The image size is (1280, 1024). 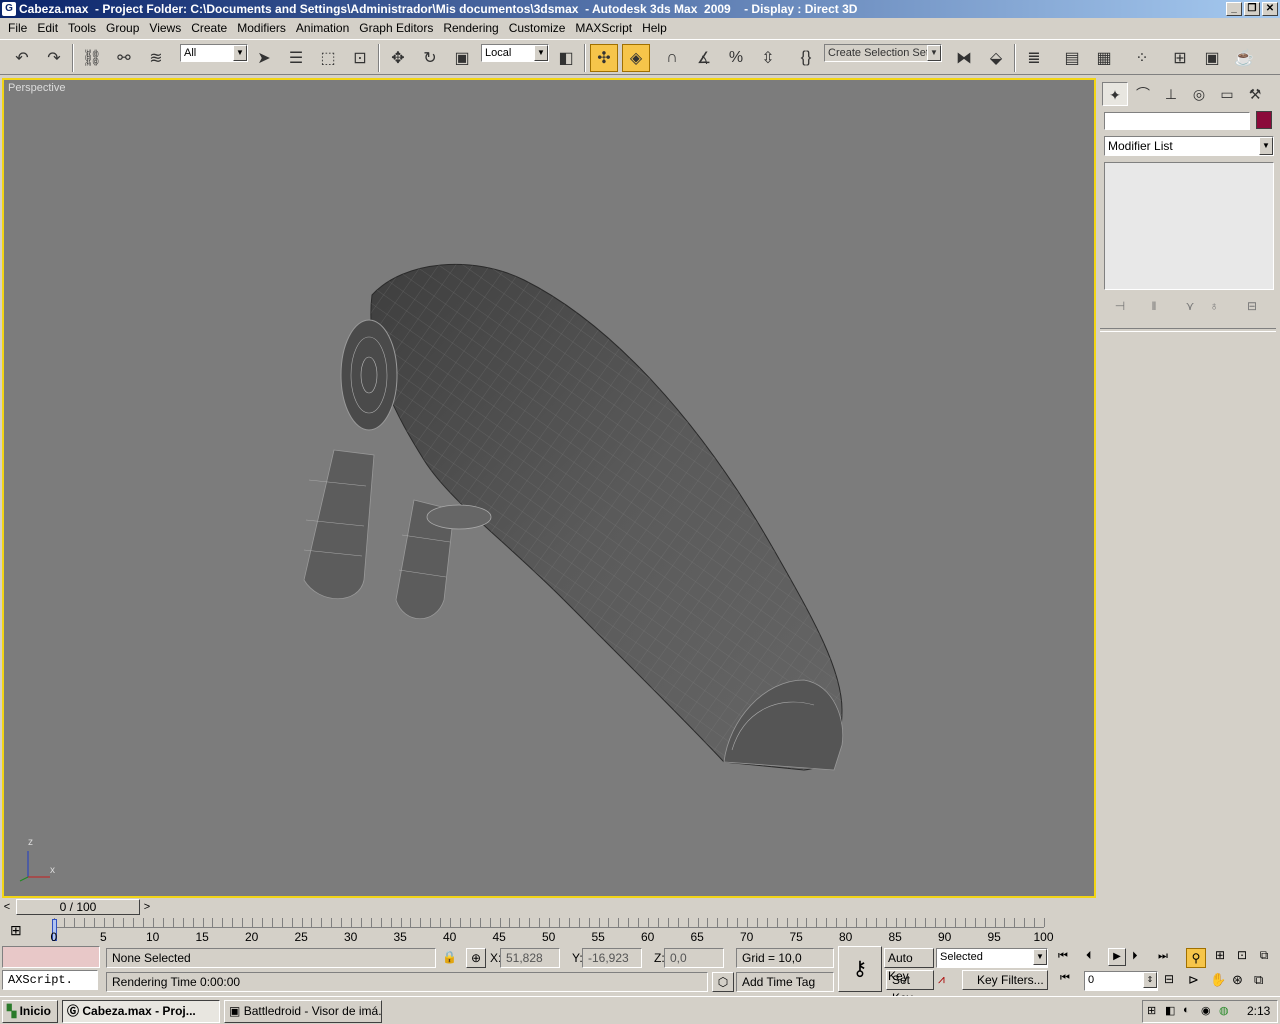 What do you see at coordinates (214, 53) in the screenshot?
I see `selection-filter-dropdown: All ▼` at bounding box center [214, 53].